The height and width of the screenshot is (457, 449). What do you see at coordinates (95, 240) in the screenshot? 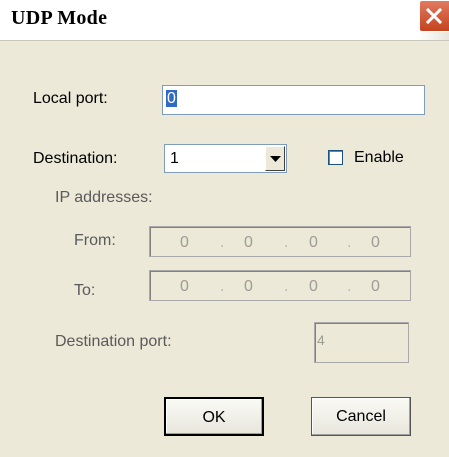
I see `from-label: From:` at bounding box center [95, 240].